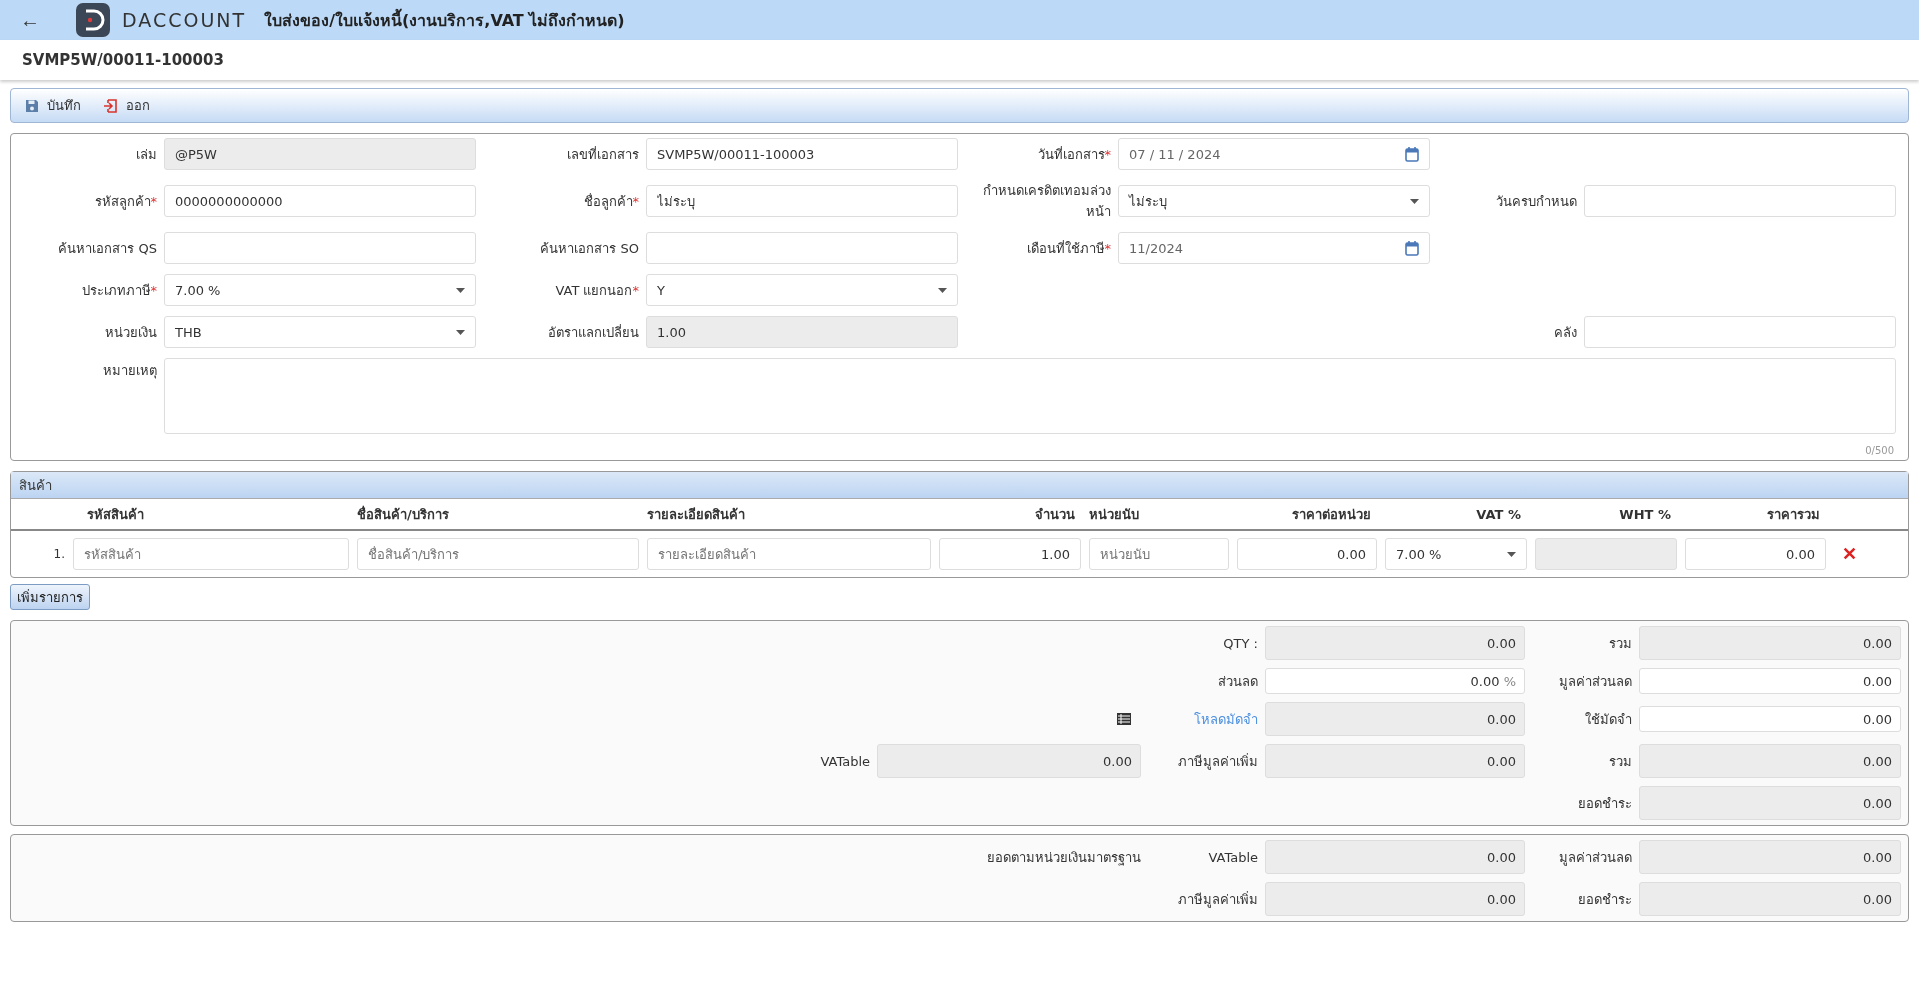 The height and width of the screenshot is (992, 1919). Describe the element at coordinates (1114, 514) in the screenshot. I see `column-header: หน่วยนับ` at that location.